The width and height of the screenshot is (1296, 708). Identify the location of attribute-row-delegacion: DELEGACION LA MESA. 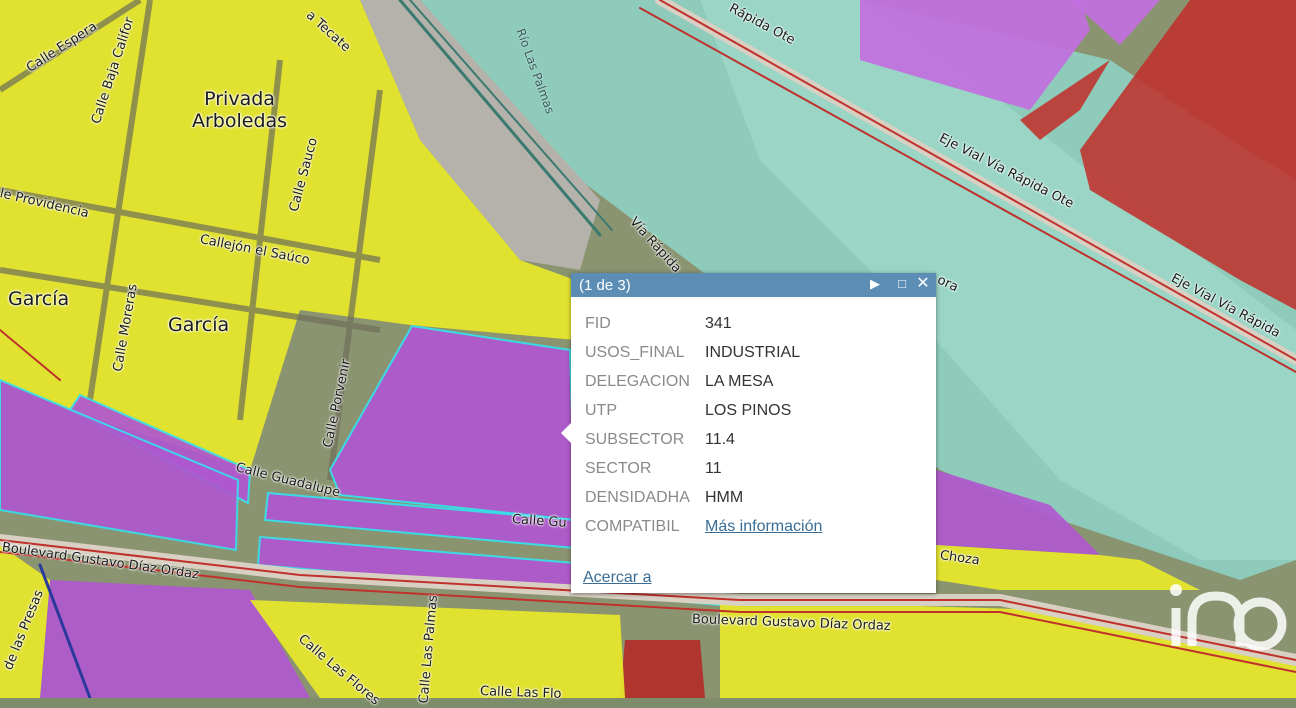
(703, 381).